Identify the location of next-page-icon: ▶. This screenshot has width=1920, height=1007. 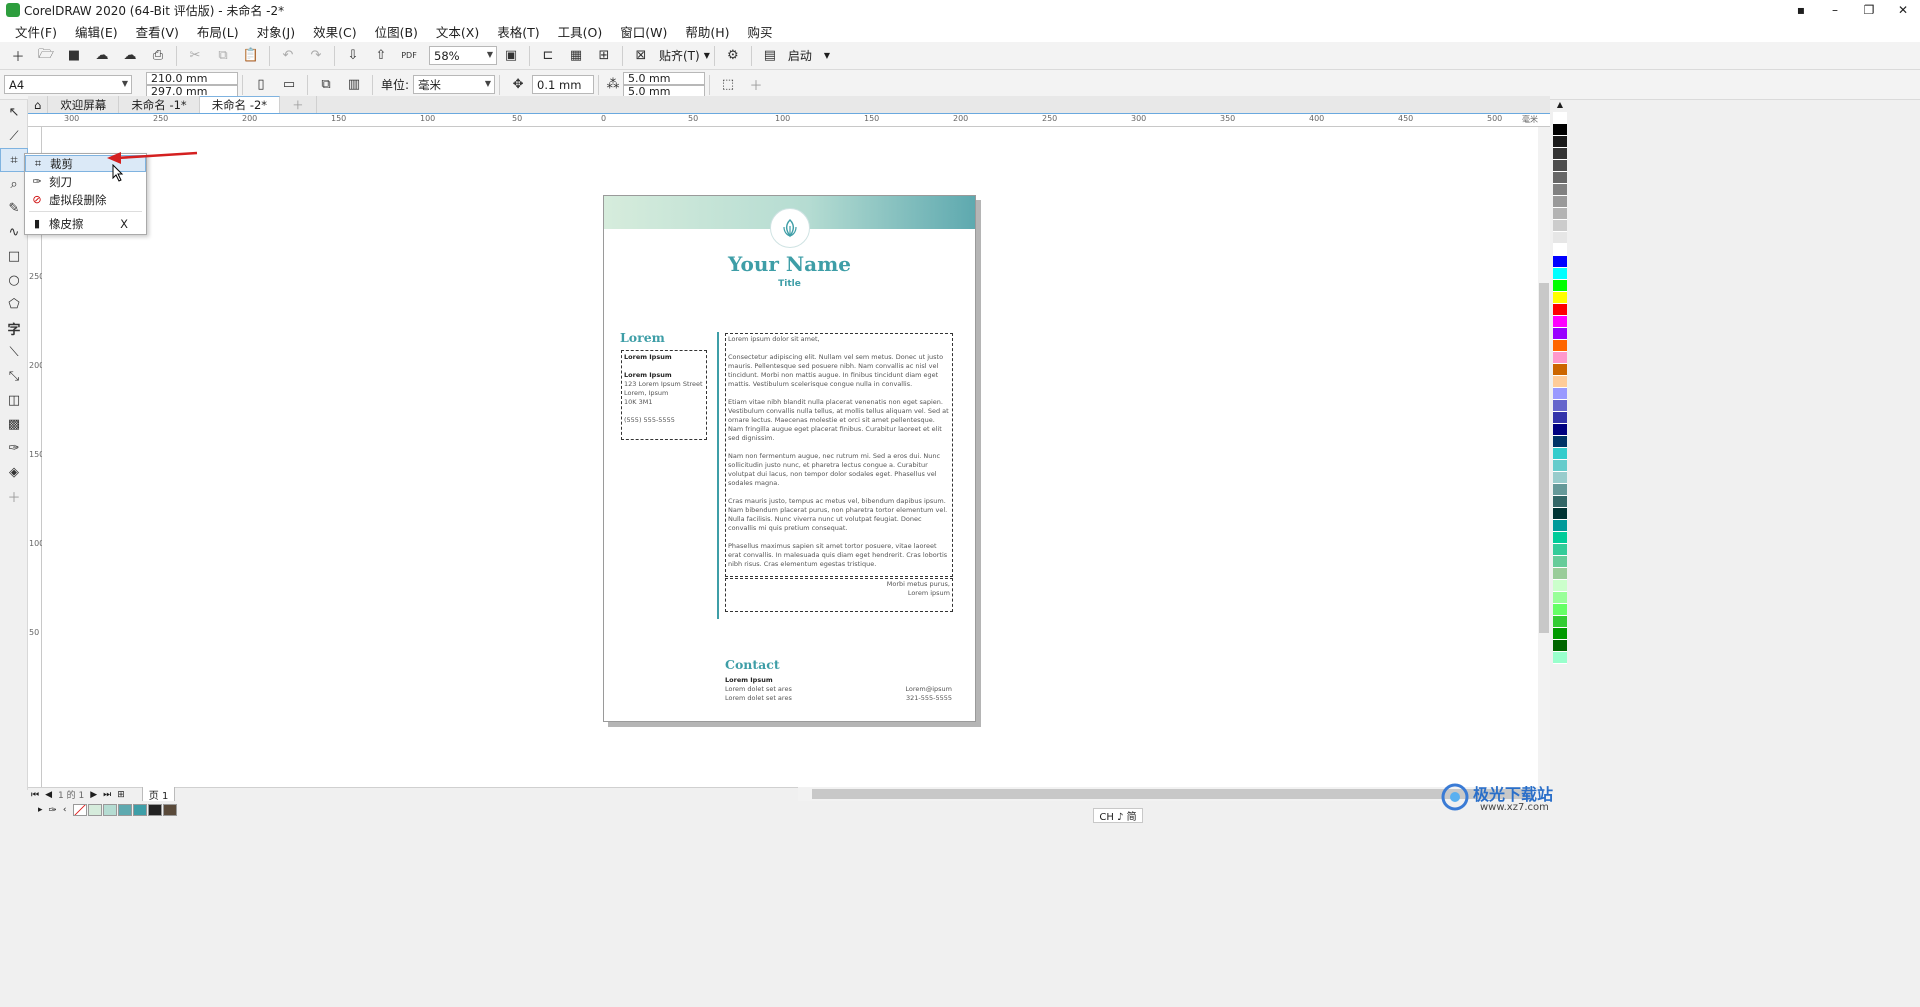
(93, 795).